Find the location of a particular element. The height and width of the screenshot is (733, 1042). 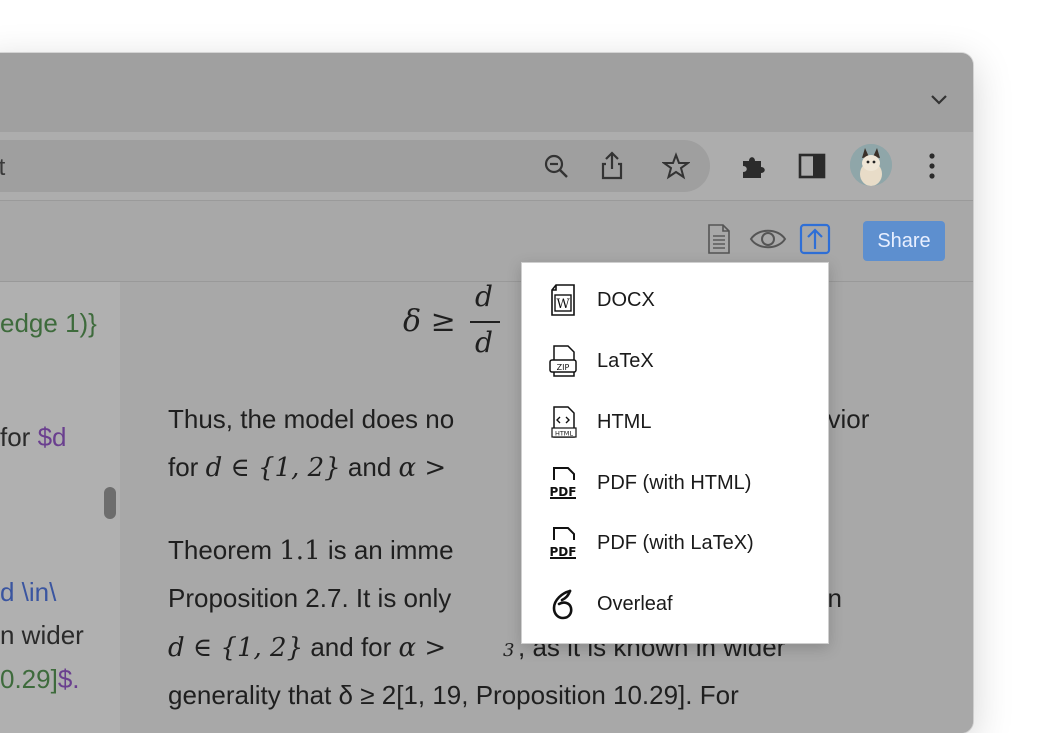

export-menu-item-overleaf: Overleaf is located at coordinates (675, 604).